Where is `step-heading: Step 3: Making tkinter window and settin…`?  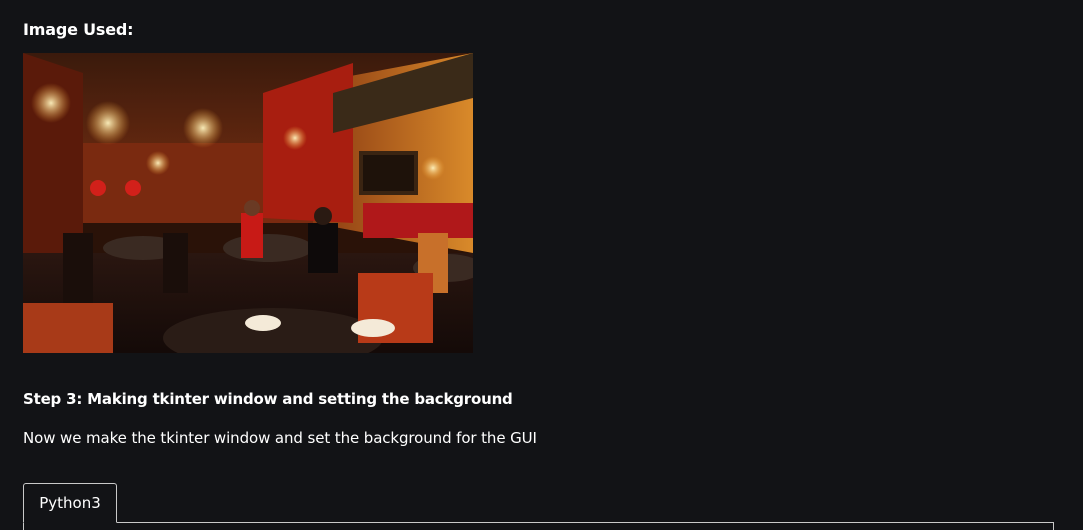
step-heading: Step 3: Making tkinter window and settin… is located at coordinates (268, 399).